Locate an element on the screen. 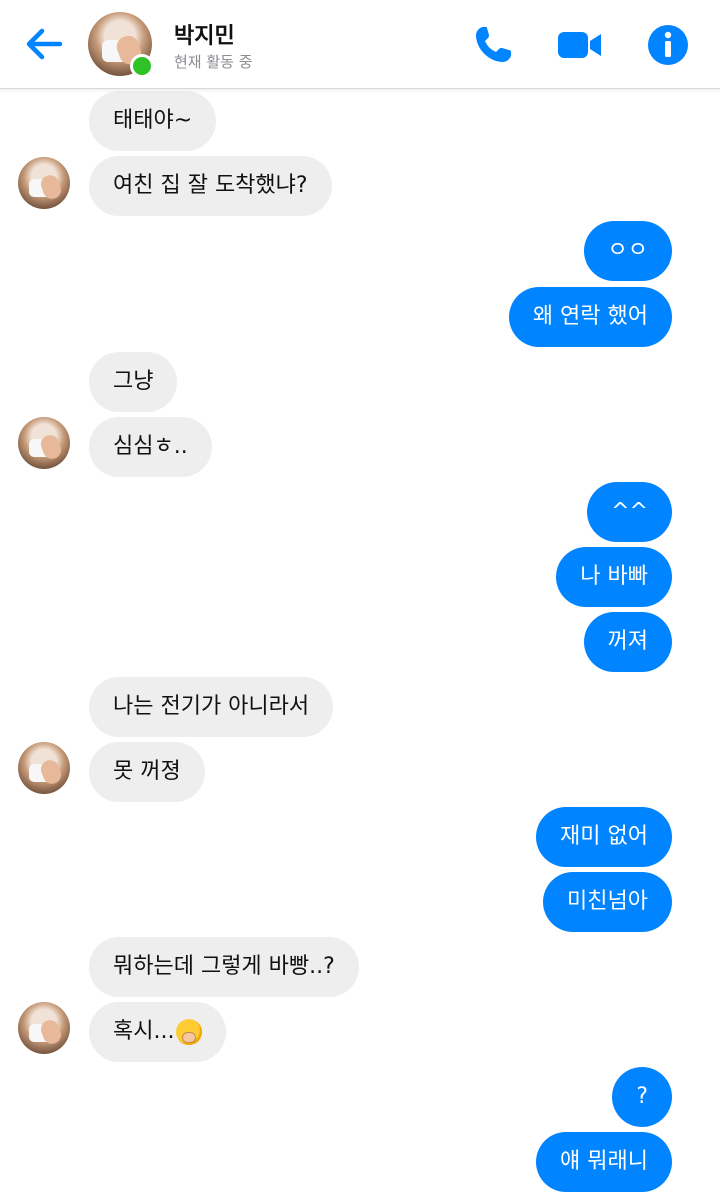  received-message-bubble: 여친 집 잘 도착했냐? is located at coordinates (210, 186).